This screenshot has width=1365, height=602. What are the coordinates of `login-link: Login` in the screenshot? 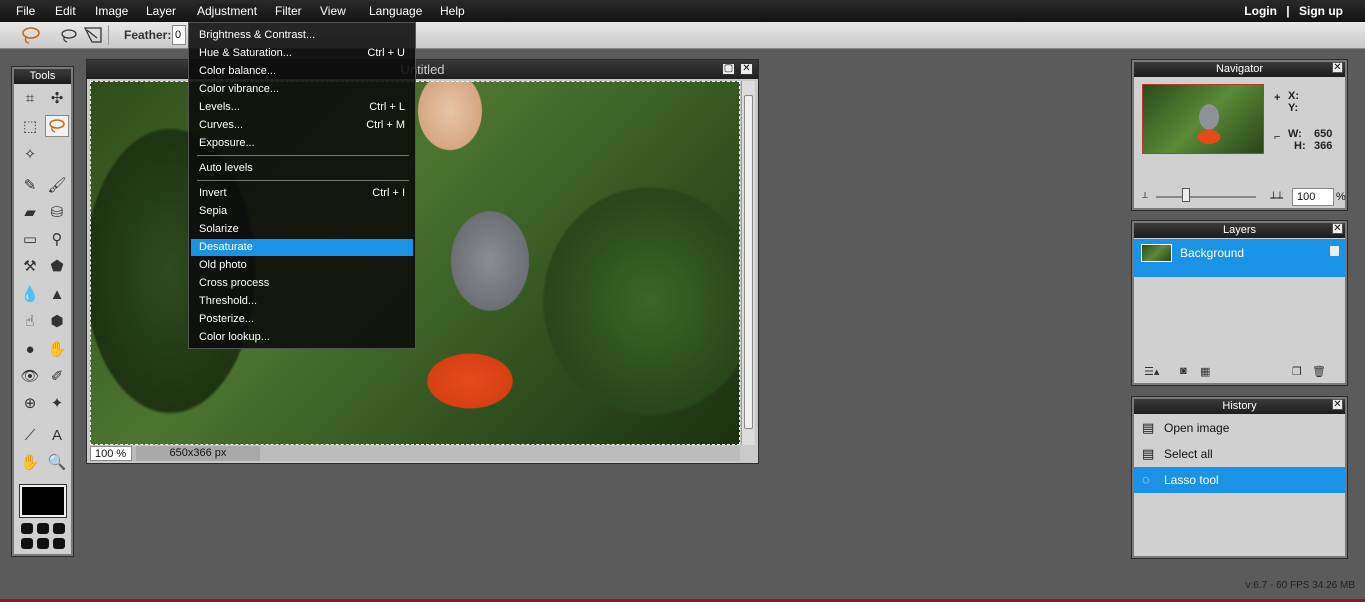 It's located at (1260, 11).